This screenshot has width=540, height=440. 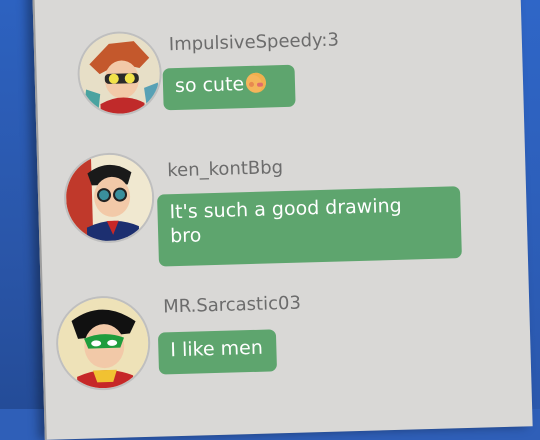 What do you see at coordinates (232, 305) in the screenshot?
I see `message-username: MR.Sarcastic03` at bounding box center [232, 305].